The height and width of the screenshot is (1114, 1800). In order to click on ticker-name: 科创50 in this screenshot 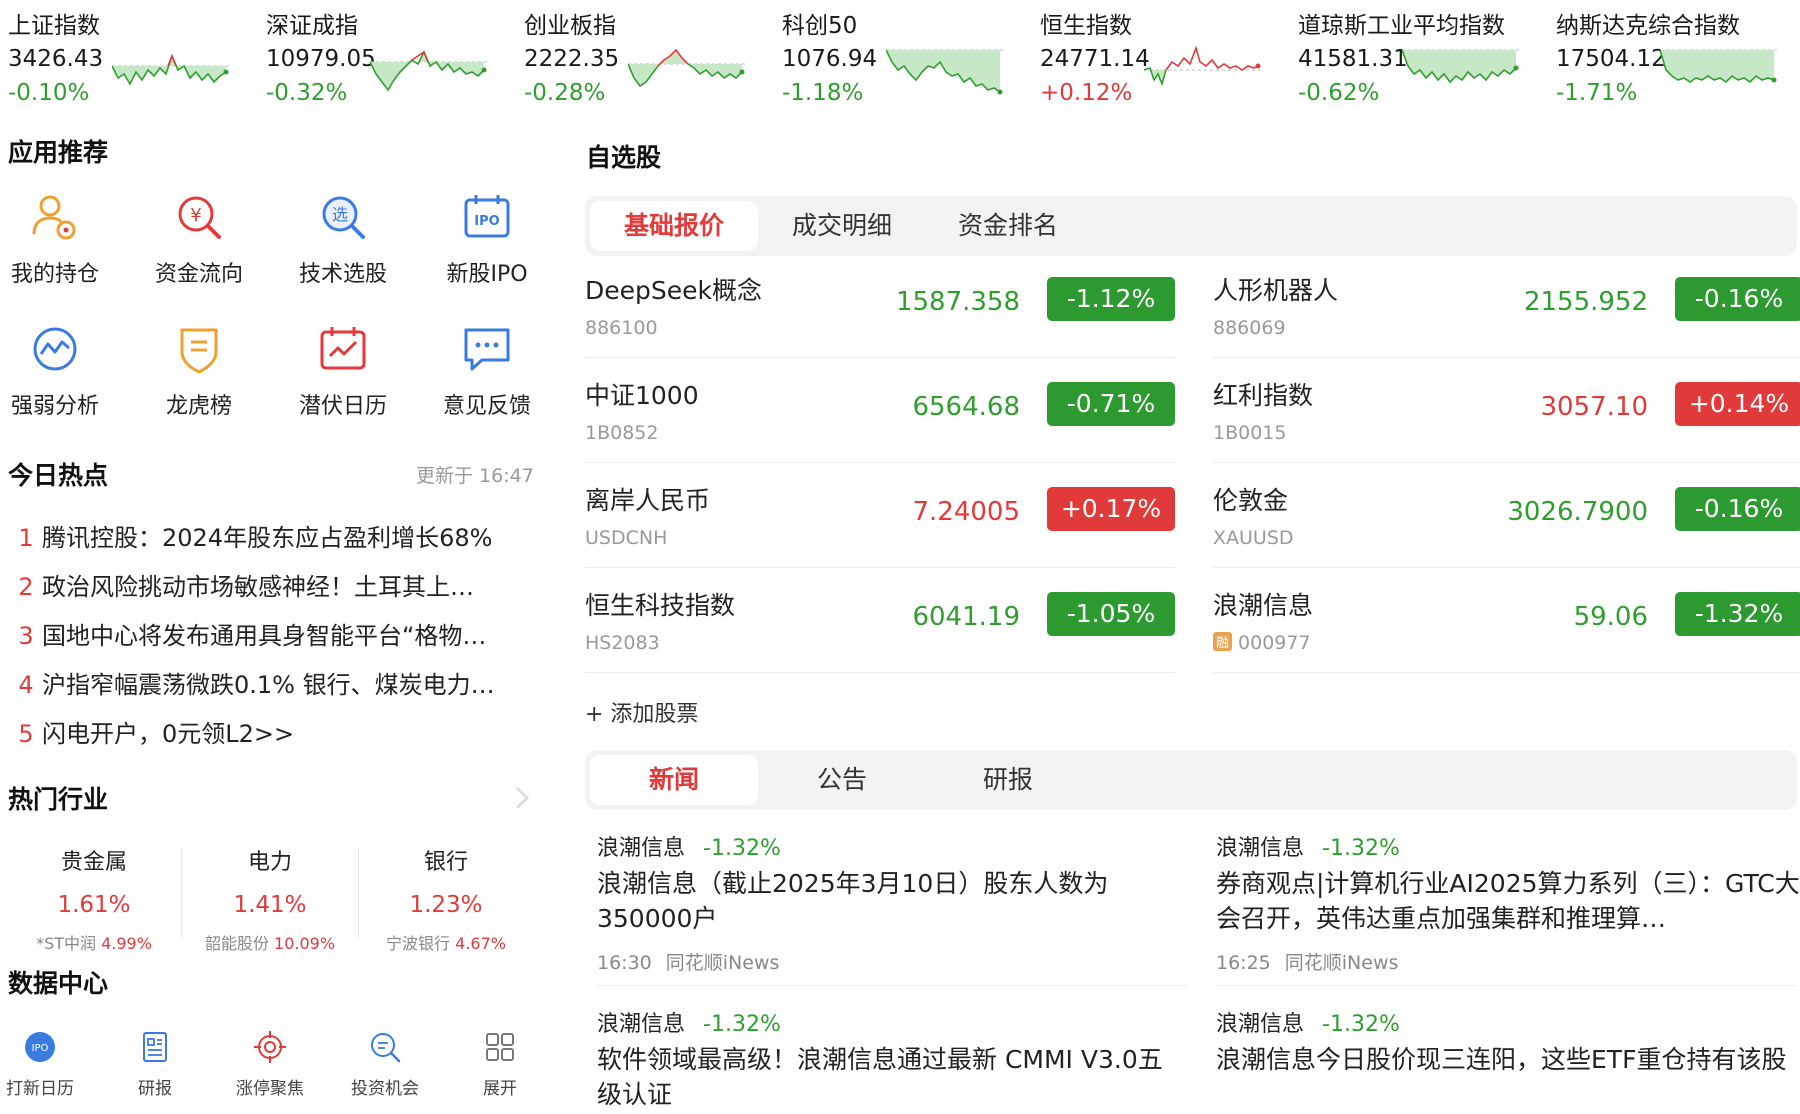, I will do `click(820, 26)`.